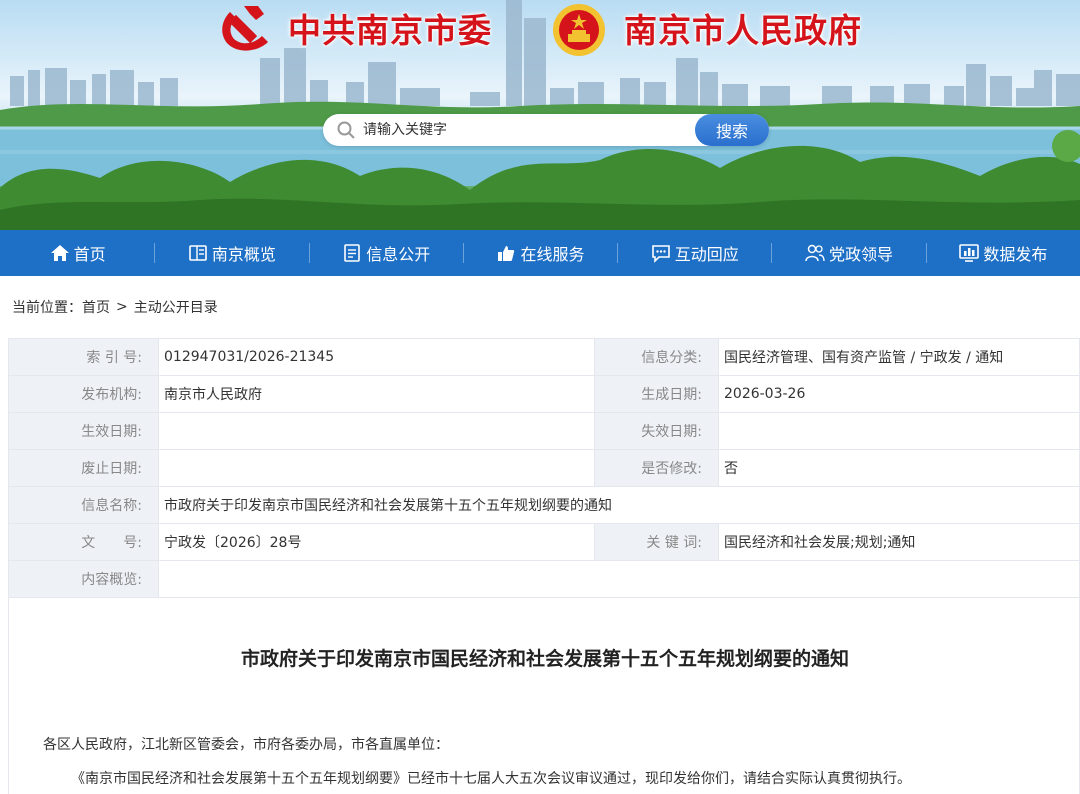  I want to click on document-icon, so click(352, 253).